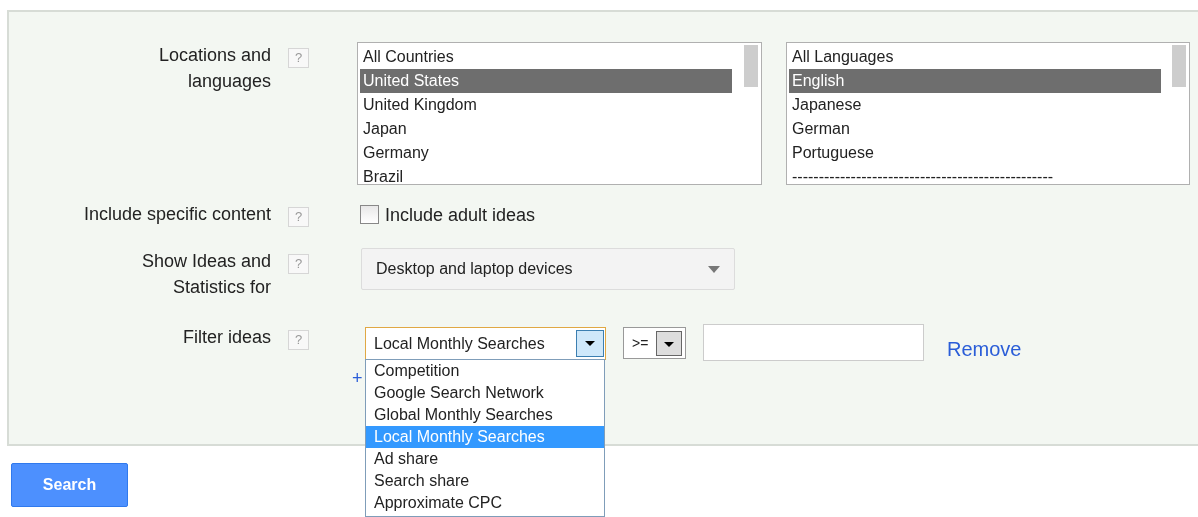  I want to click on dropdown-option: Ad share, so click(485, 459).